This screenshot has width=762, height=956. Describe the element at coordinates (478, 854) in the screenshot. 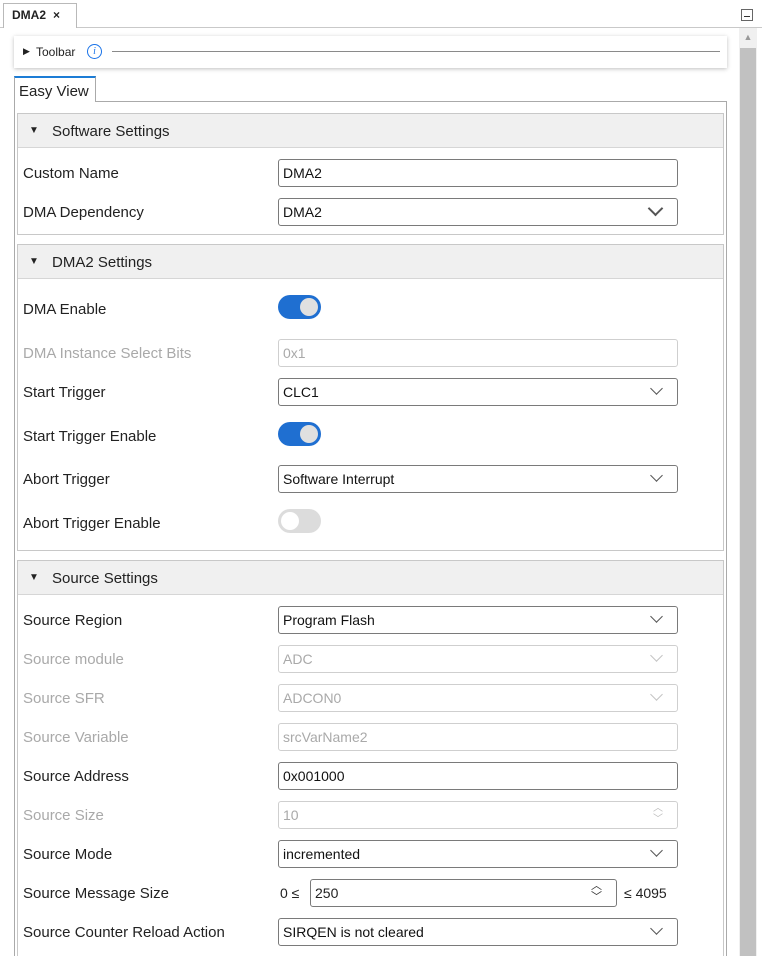

I see `source-mode-select: incremented` at that location.